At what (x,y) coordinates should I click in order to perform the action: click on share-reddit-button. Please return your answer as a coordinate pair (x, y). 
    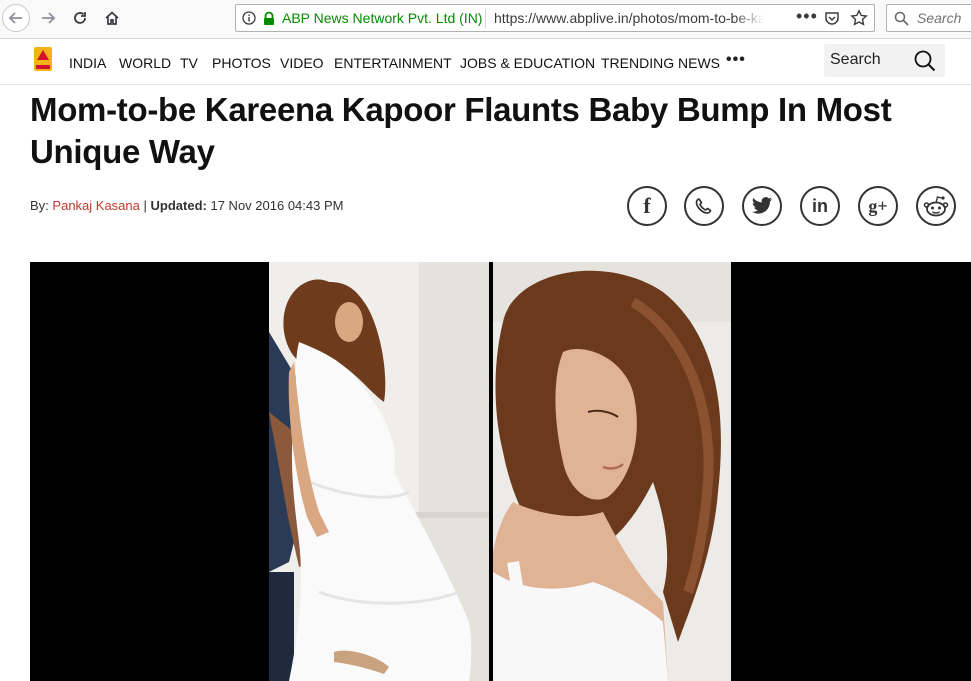
    Looking at the image, I should click on (936, 206).